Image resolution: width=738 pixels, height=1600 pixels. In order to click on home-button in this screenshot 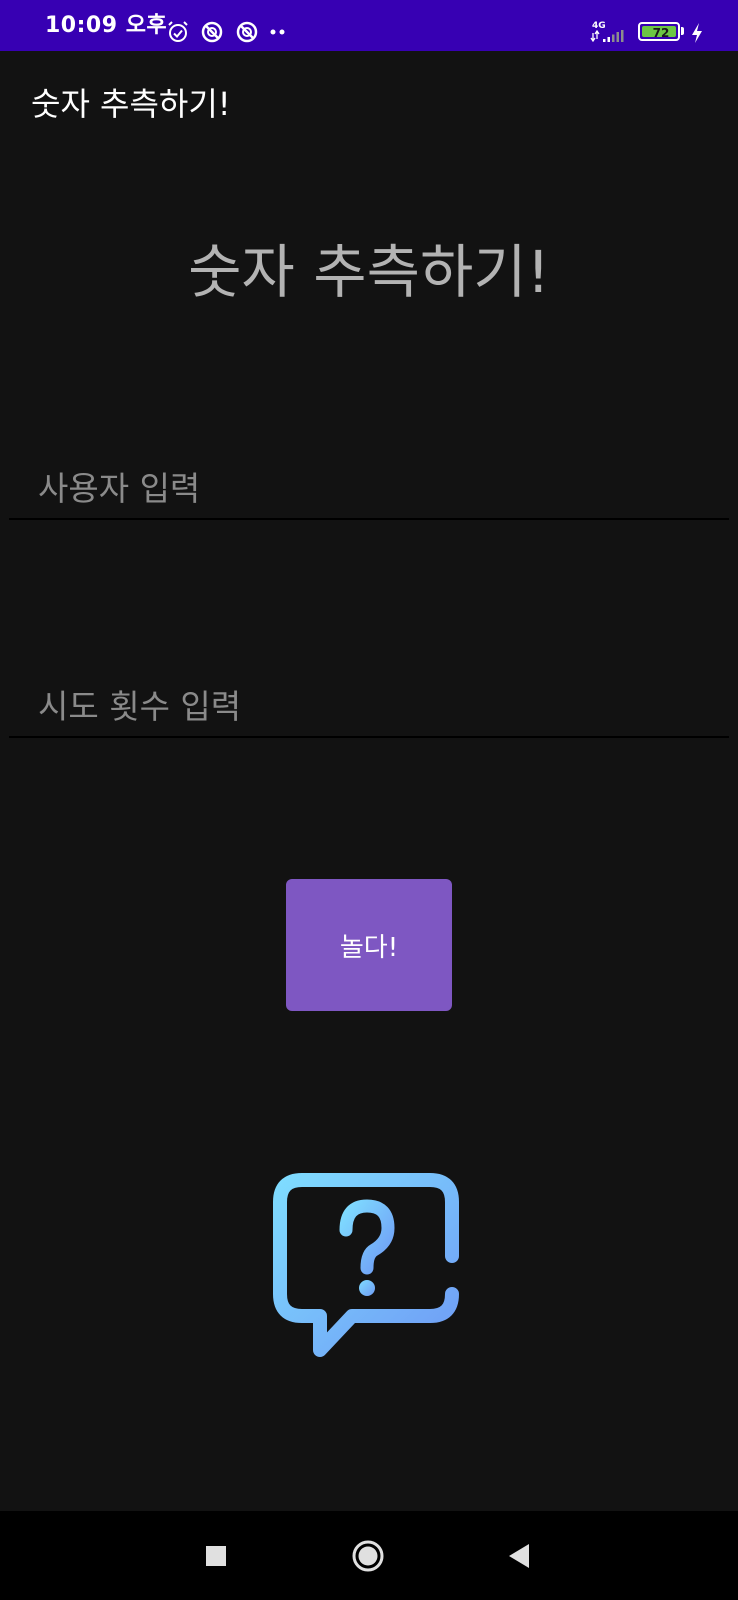, I will do `click(368, 1556)`.